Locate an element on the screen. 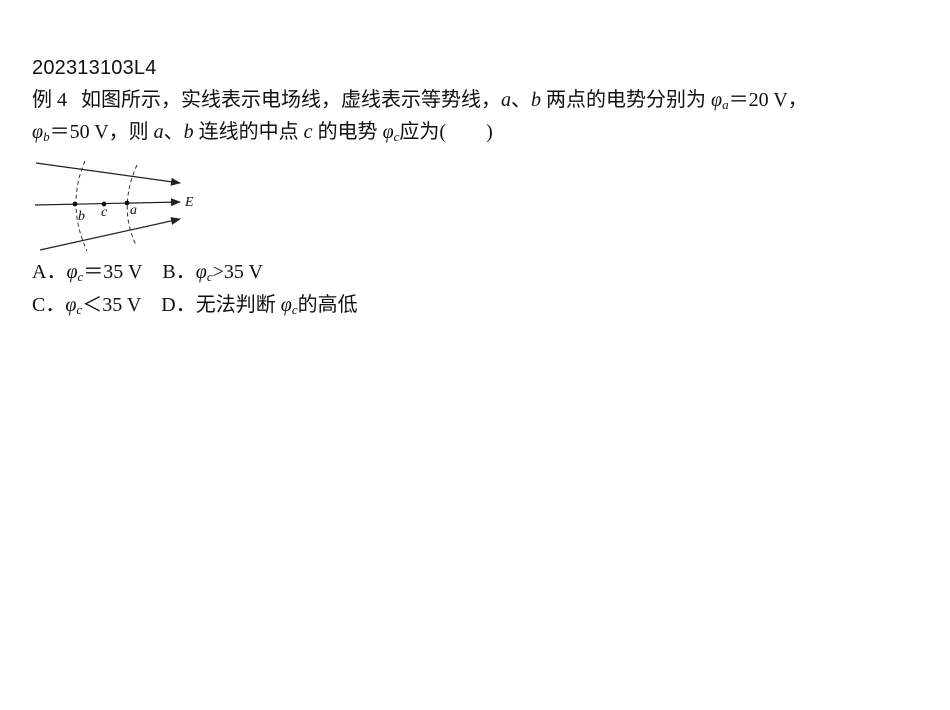 Image resolution: width=950 pixels, height=710 pixels. point-b-dot is located at coordinates (75, 204).